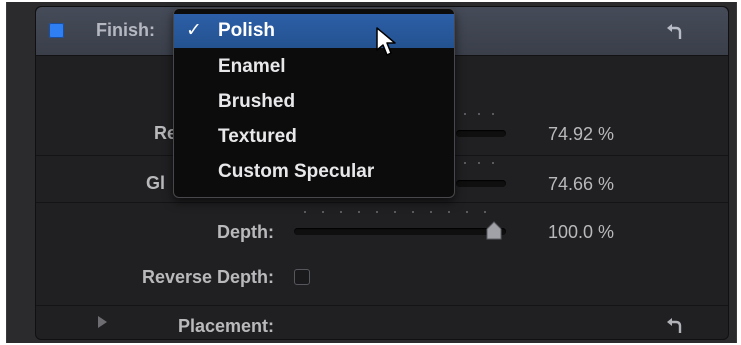 The image size is (741, 345). I want to click on menu-item-textured: Textured, so click(314, 137).